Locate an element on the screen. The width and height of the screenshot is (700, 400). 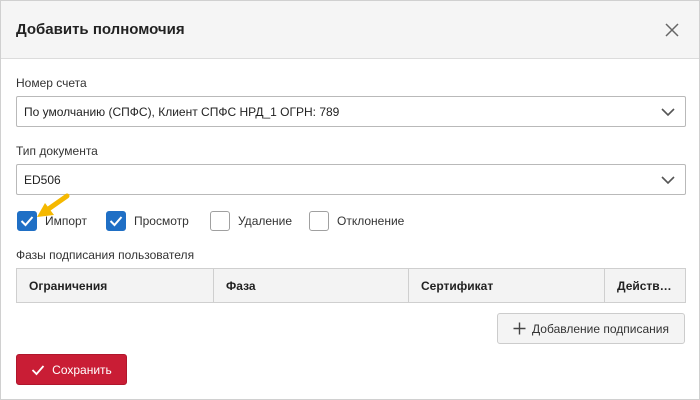
checkbox-import: Импорт is located at coordinates (52, 221).